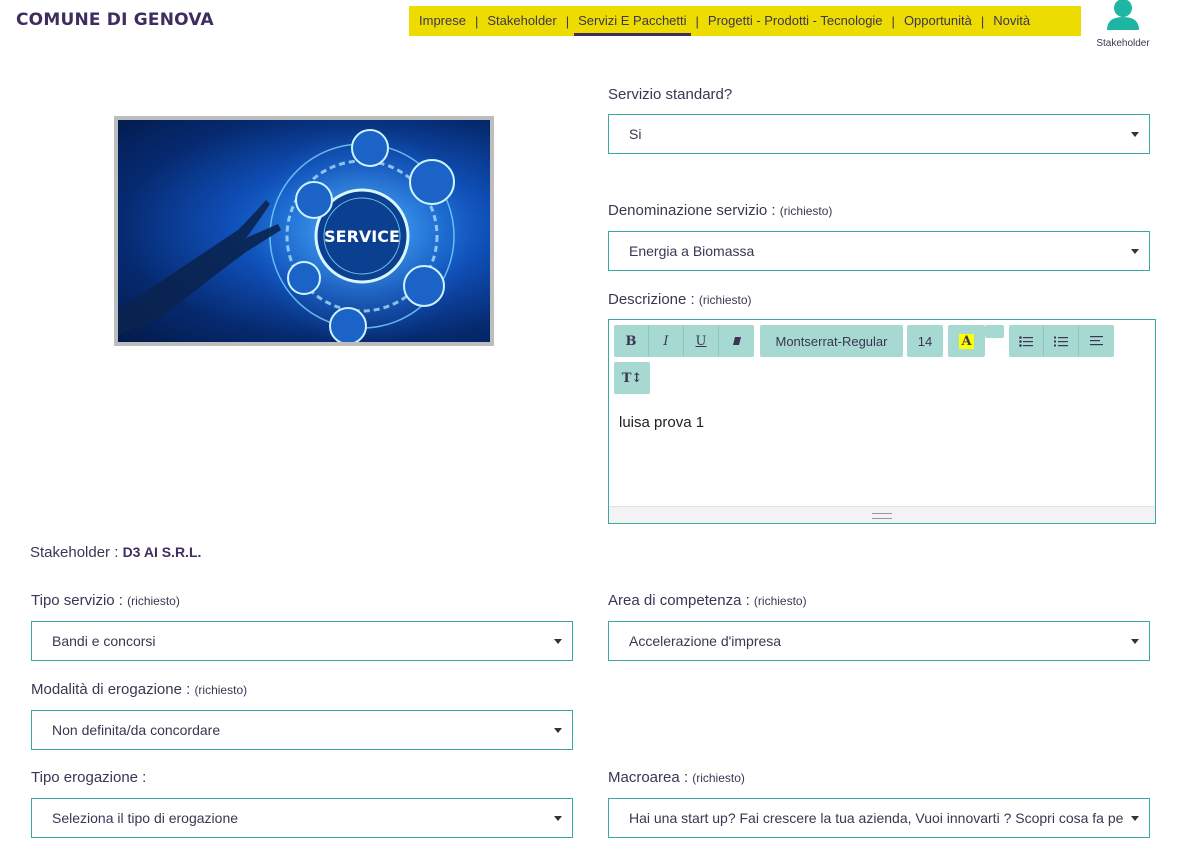  What do you see at coordinates (302, 818) in the screenshot?
I see `tipo-erogazione-select: Seleziona il tipo di erogazione` at bounding box center [302, 818].